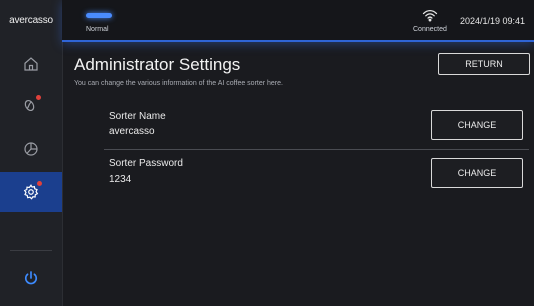  I want to click on pie-chart-icon, so click(31, 149).